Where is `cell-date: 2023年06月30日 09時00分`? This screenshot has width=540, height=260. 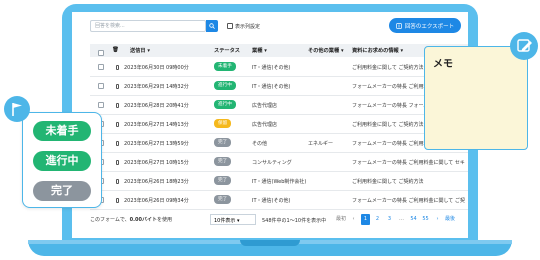 cell-date: 2023年06月30日 09時00分 is located at coordinates (156, 68).